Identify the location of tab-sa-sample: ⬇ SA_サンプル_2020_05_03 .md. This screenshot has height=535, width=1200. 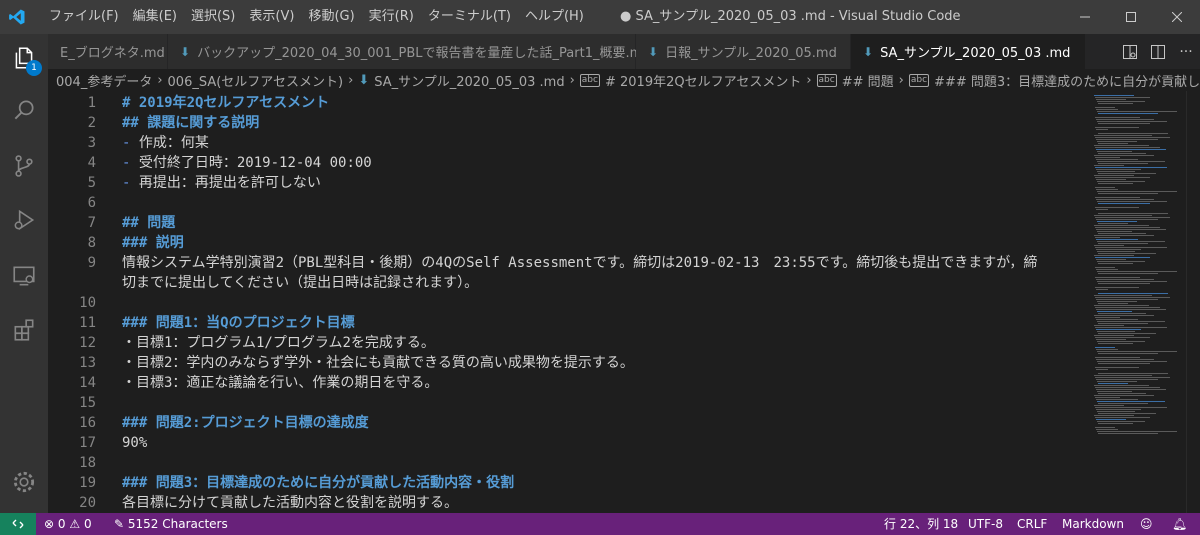
(968, 51).